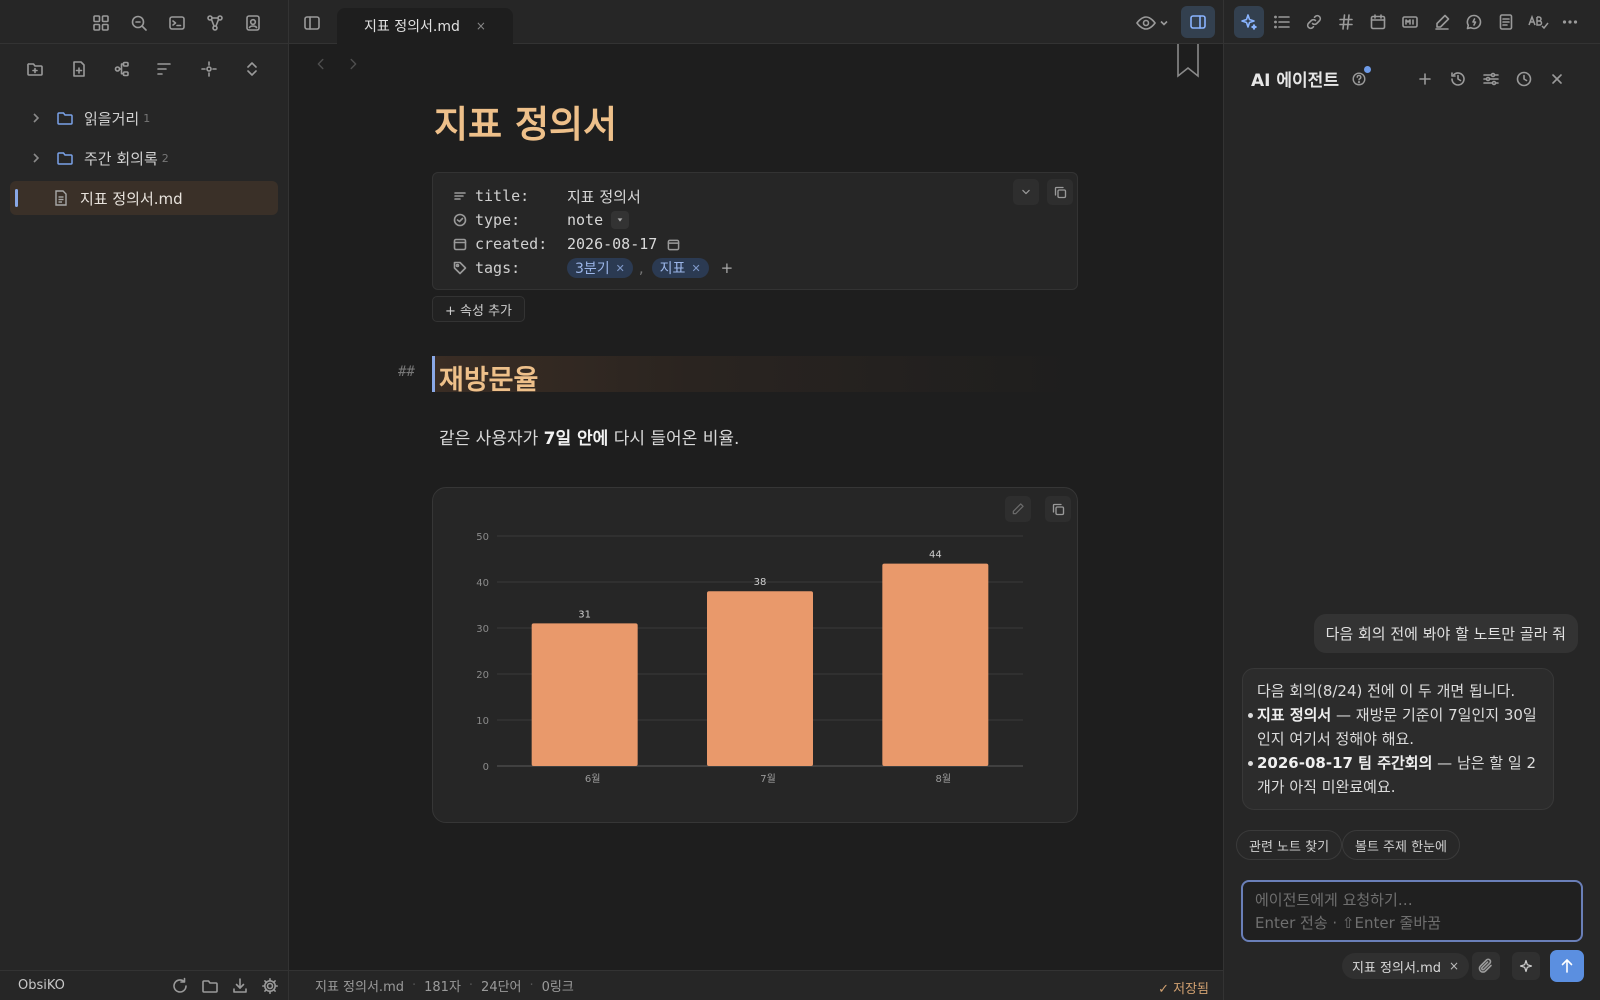  What do you see at coordinates (425, 26) in the screenshot?
I see `tab-metric-definition: 지표 정의서.md ×` at bounding box center [425, 26].